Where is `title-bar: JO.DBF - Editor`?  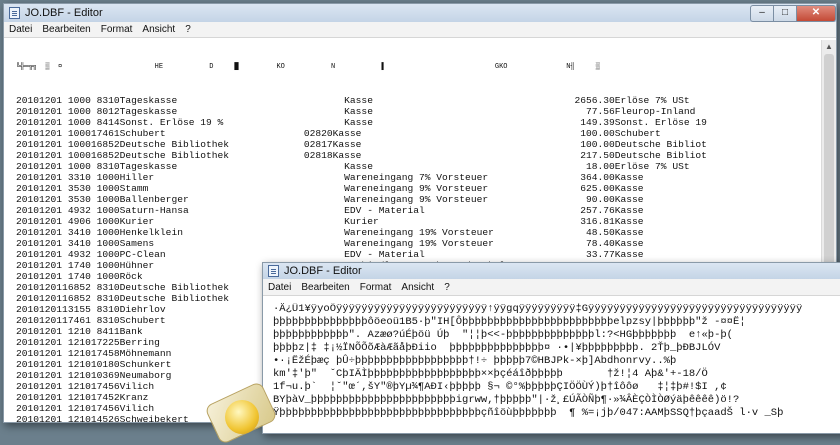 title-bar: JO.DBF - Editor is located at coordinates (551, 271).